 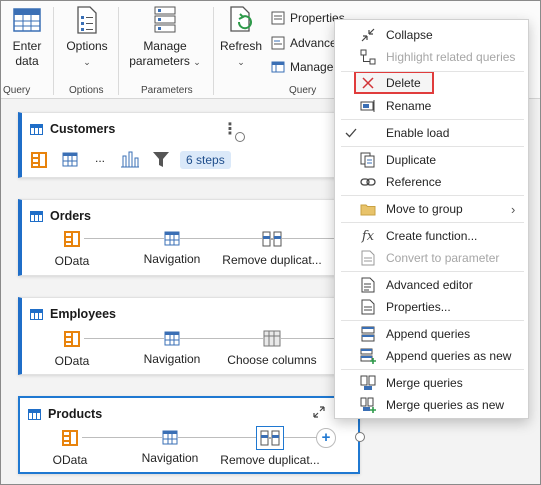 I want to click on menu-item-advanced-editor: Advanced editor, so click(x=431, y=285).